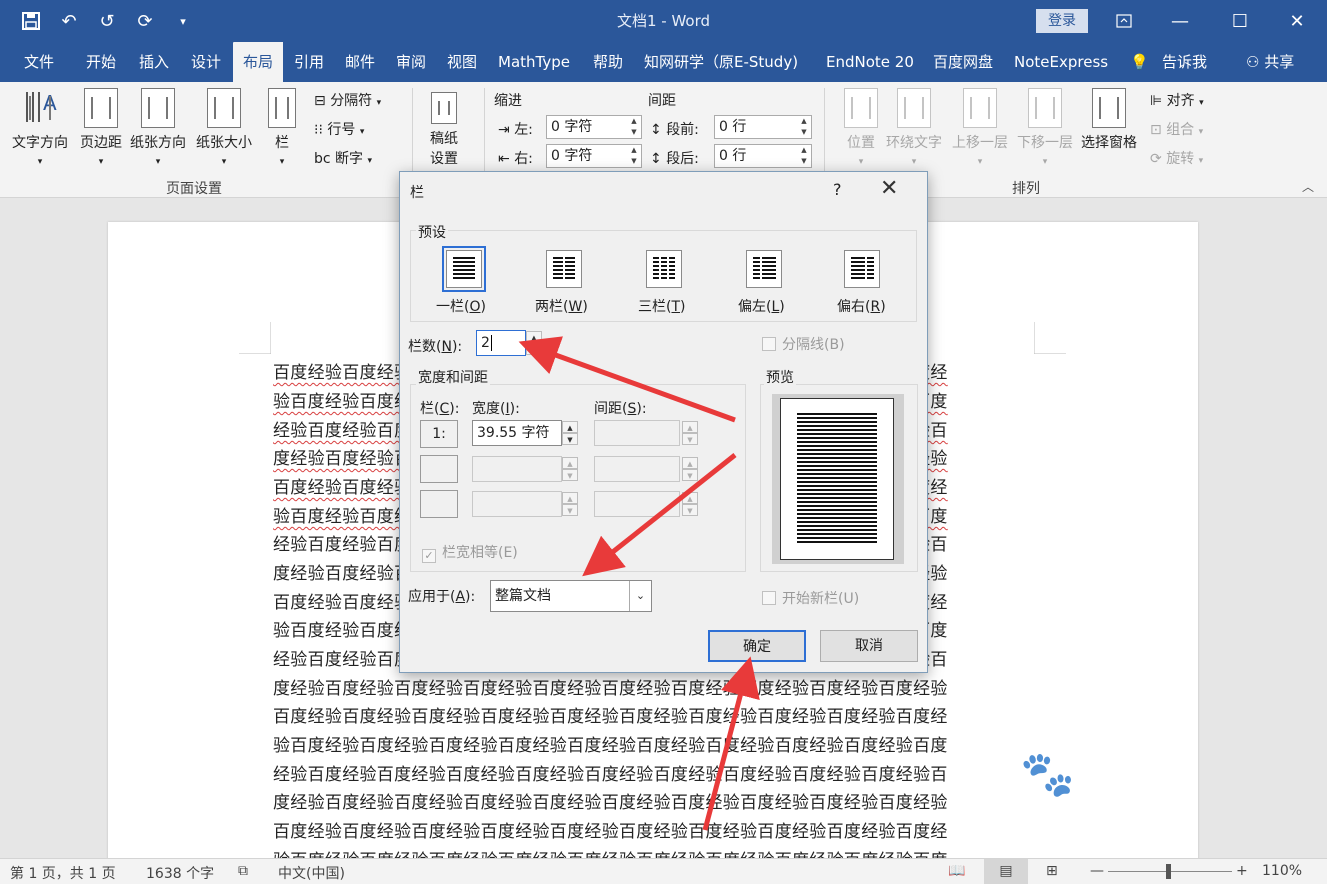  Describe the element at coordinates (462, 62) in the screenshot. I see `tab-view: 视图` at that location.